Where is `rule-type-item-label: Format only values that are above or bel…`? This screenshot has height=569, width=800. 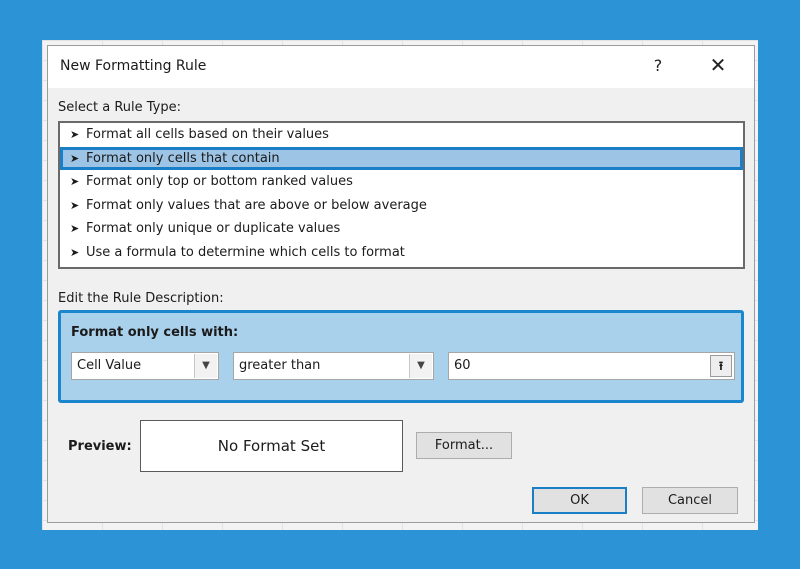
rule-type-item-label: Format only values that are above or bel… is located at coordinates (256, 205).